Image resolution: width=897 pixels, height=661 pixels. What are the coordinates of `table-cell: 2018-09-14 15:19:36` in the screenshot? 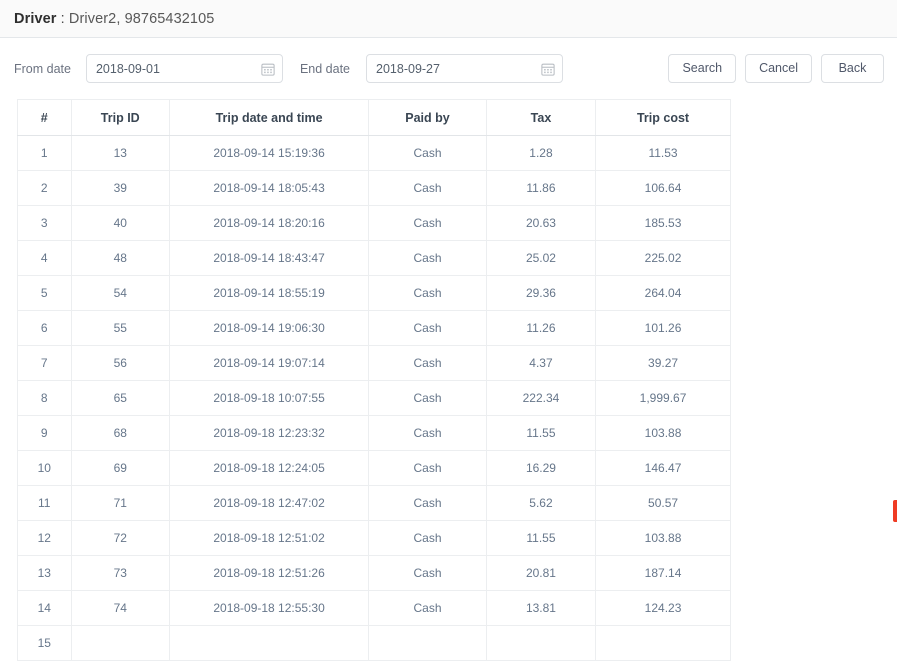 It's located at (269, 153).